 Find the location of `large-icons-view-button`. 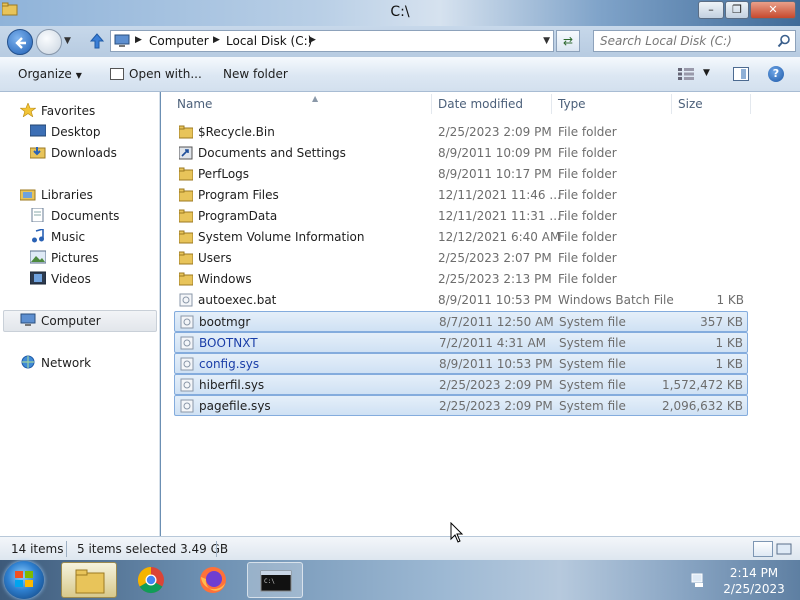

large-icons-view-button is located at coordinates (784, 549).